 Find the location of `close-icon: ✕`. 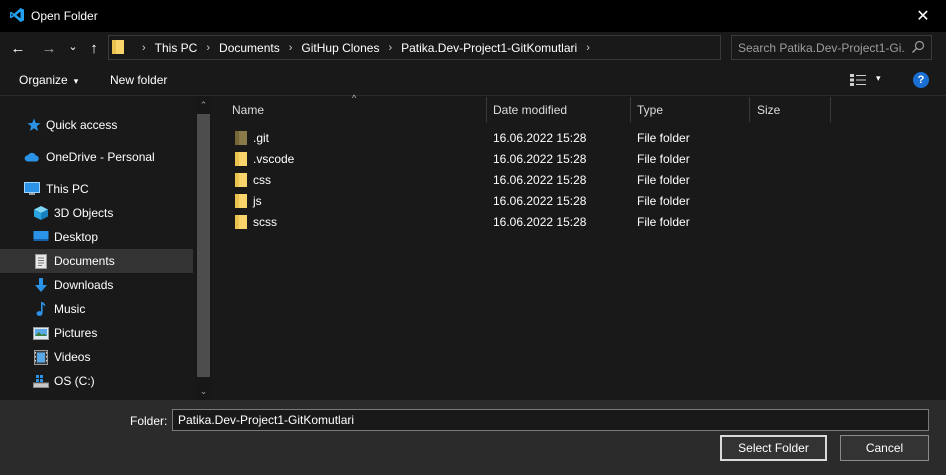

close-icon: ✕ is located at coordinates (923, 16).